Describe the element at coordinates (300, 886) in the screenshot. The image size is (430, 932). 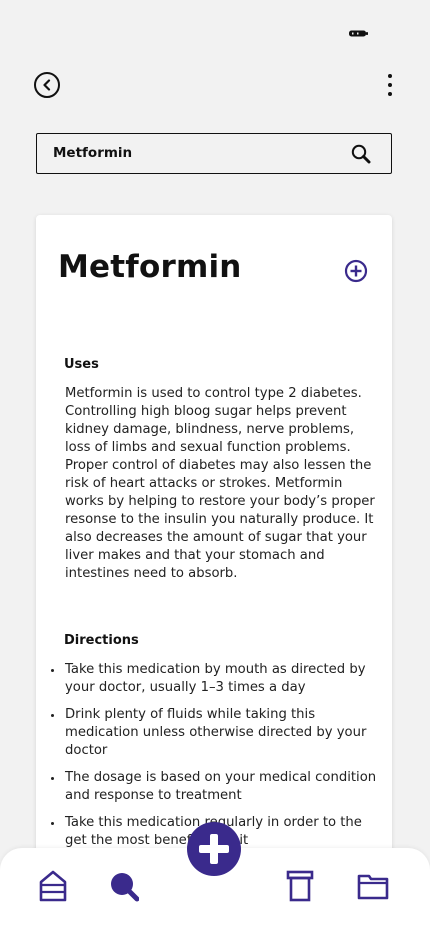
I see `pill-bottle-icon` at that location.